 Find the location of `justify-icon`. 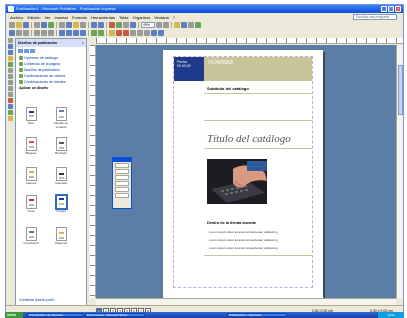

justify-icon is located at coordinates (83, 33).